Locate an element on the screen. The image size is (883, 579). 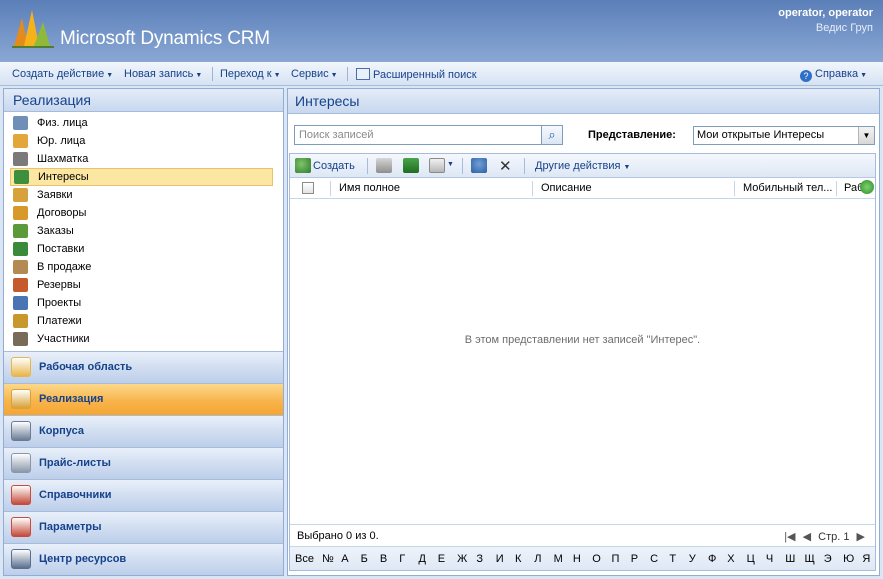
nav-item: Заказы is located at coordinates (141, 231).